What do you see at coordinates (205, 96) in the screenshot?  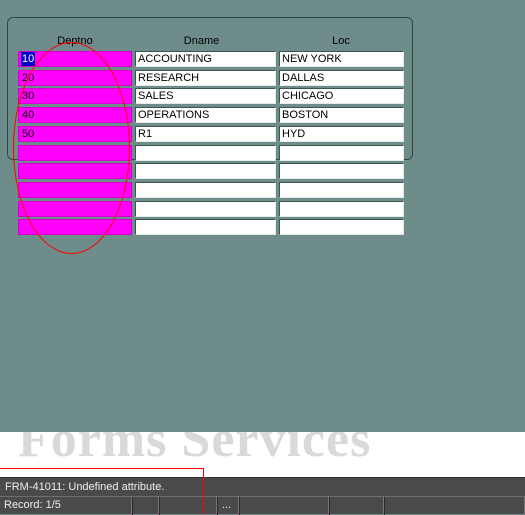 I see `dname-field: SALES` at bounding box center [205, 96].